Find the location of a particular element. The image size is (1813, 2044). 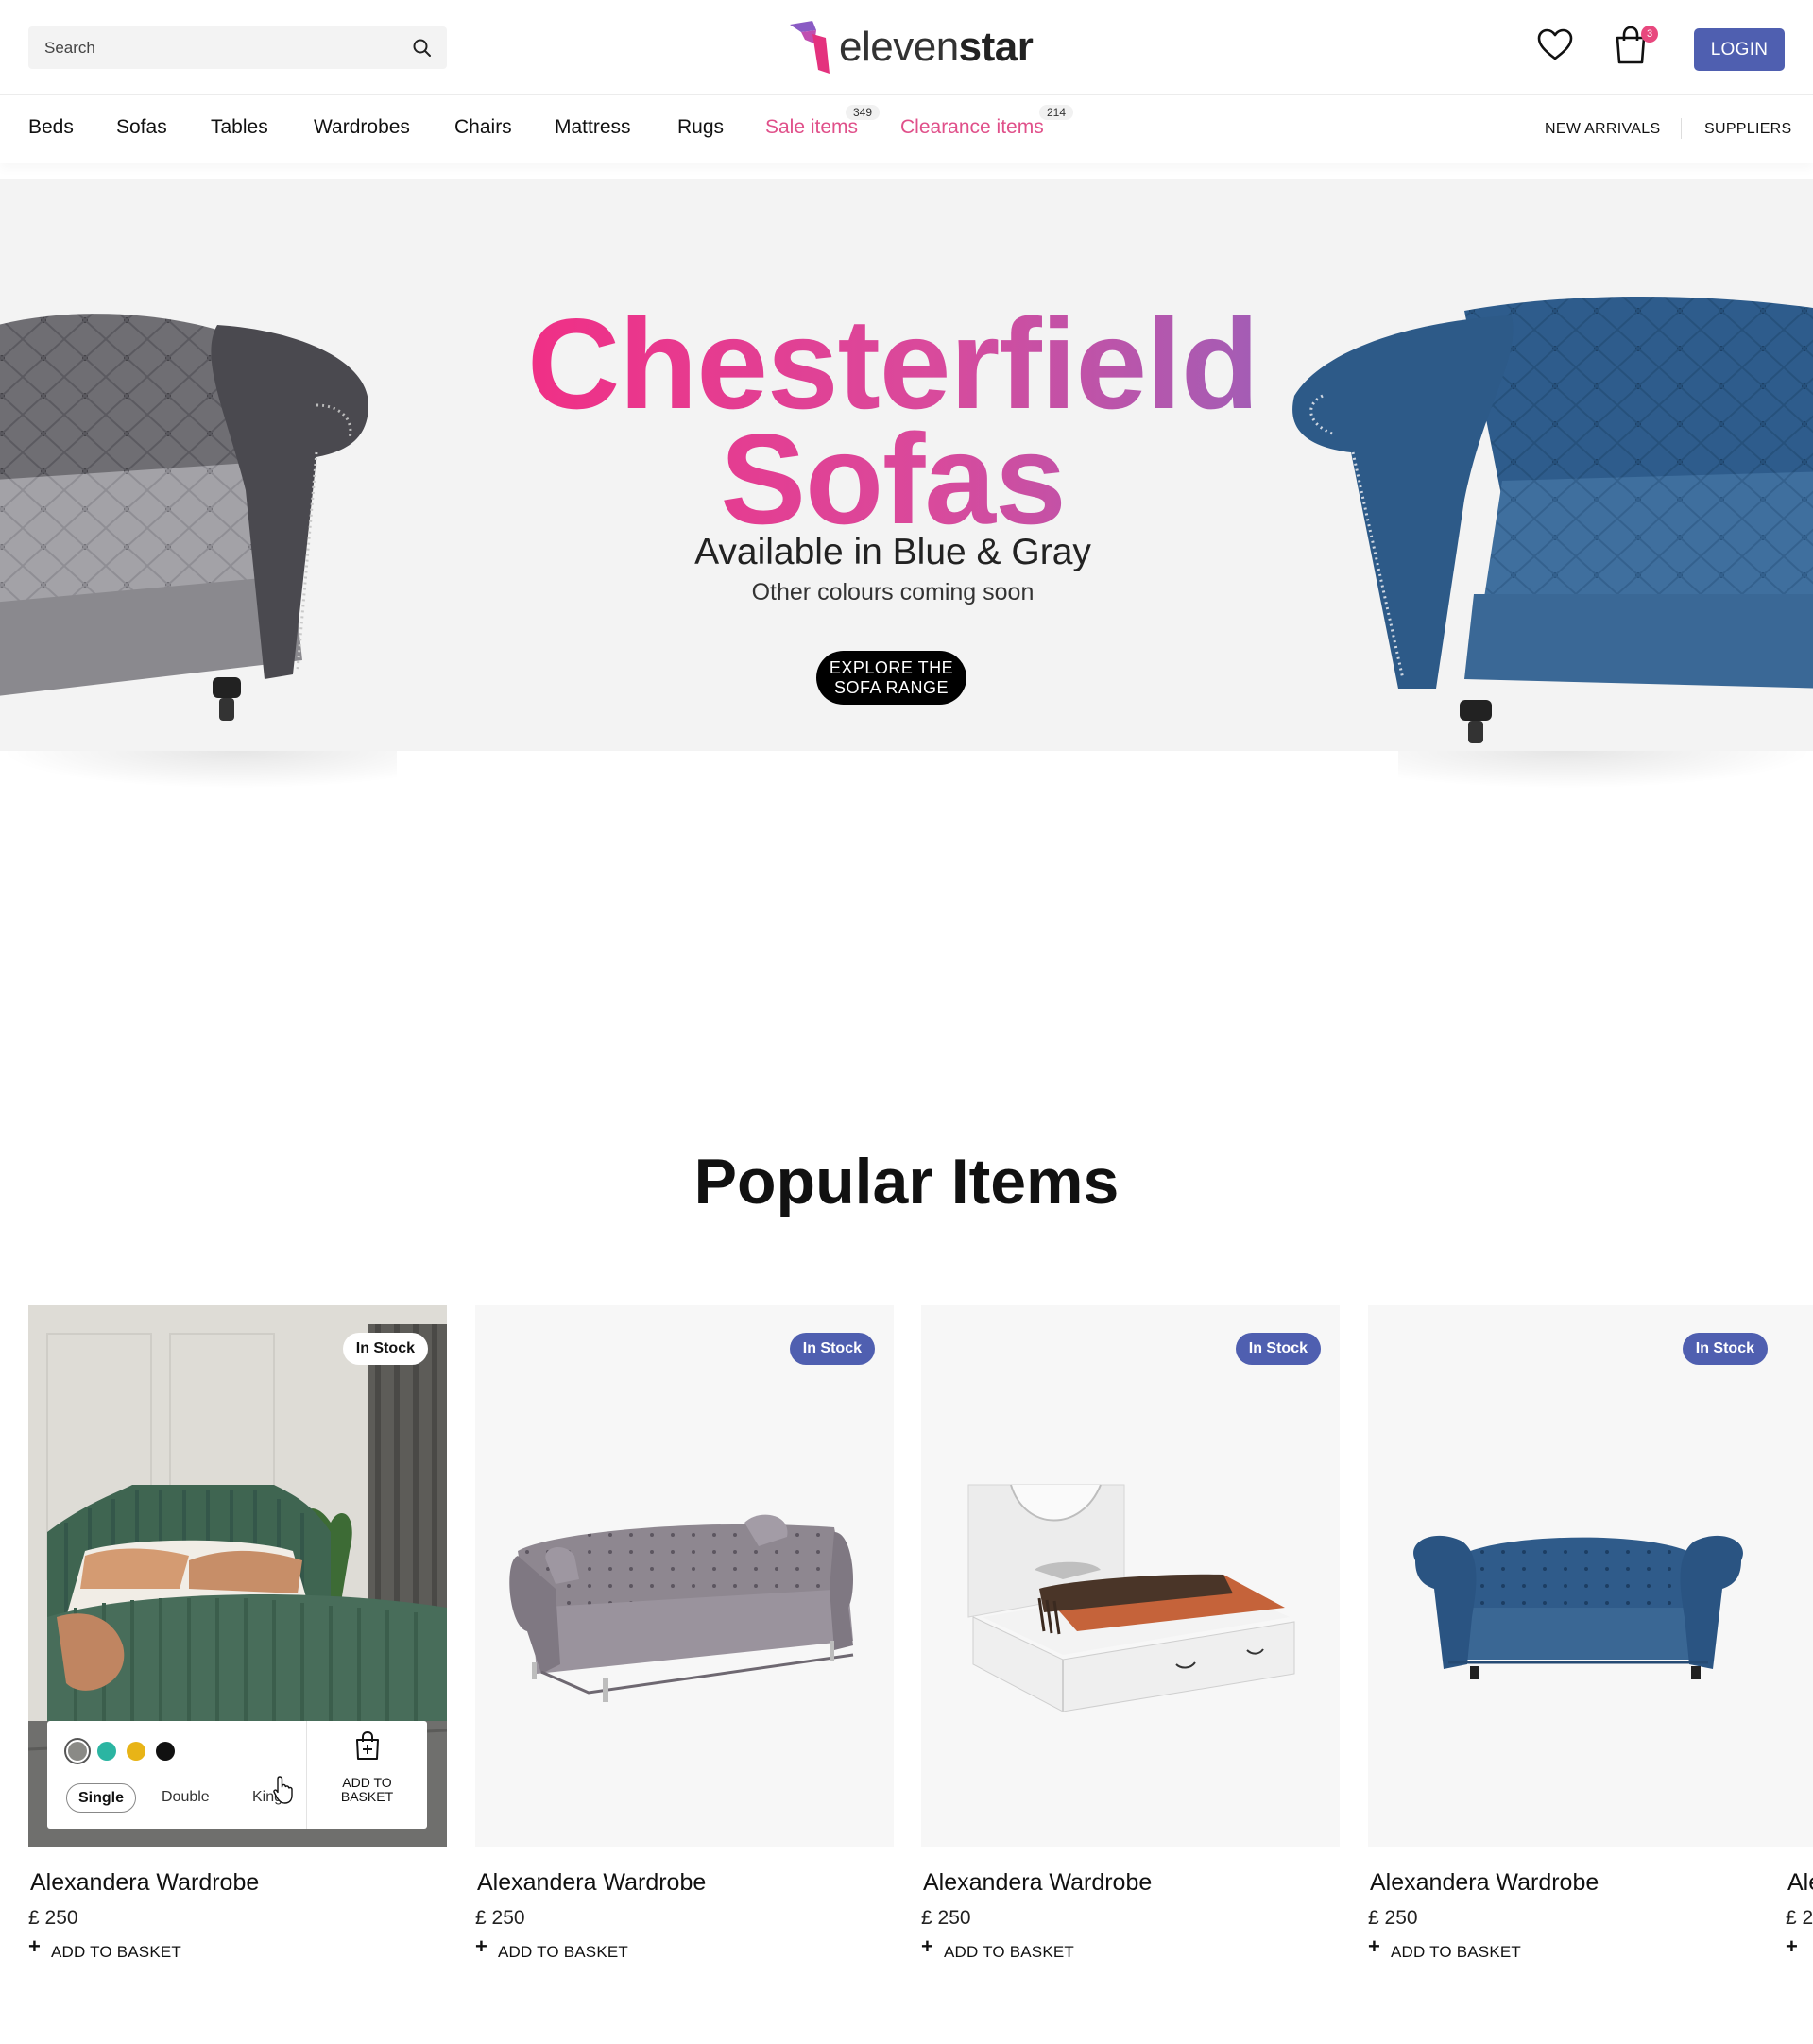

explore-sofa-range-button: EXPLORE THE SOFA RANGE is located at coordinates (891, 678).